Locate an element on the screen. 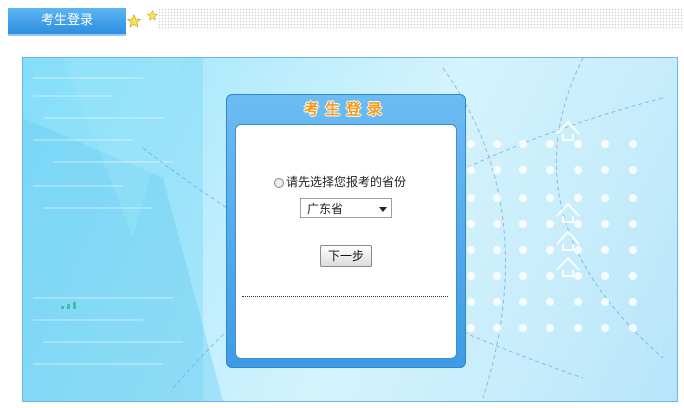 This screenshot has height=408, width=684. header-strip: 考生登录 is located at coordinates (342, 20).